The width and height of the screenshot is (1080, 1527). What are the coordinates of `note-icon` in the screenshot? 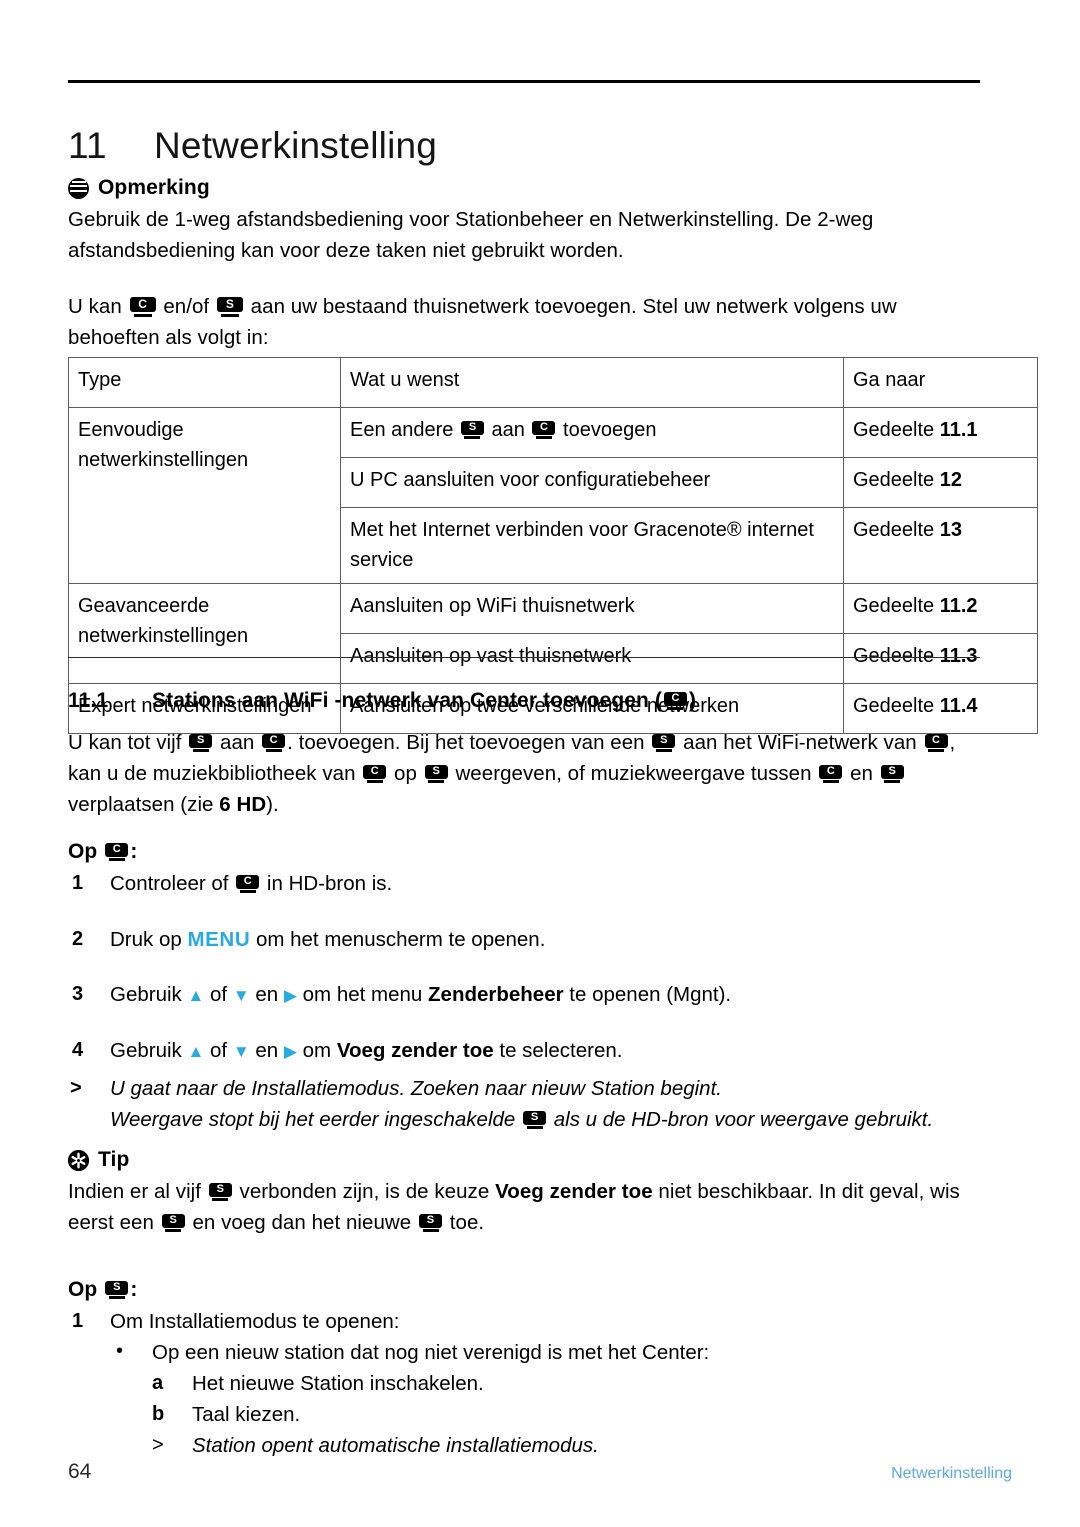 It's located at (78, 188).